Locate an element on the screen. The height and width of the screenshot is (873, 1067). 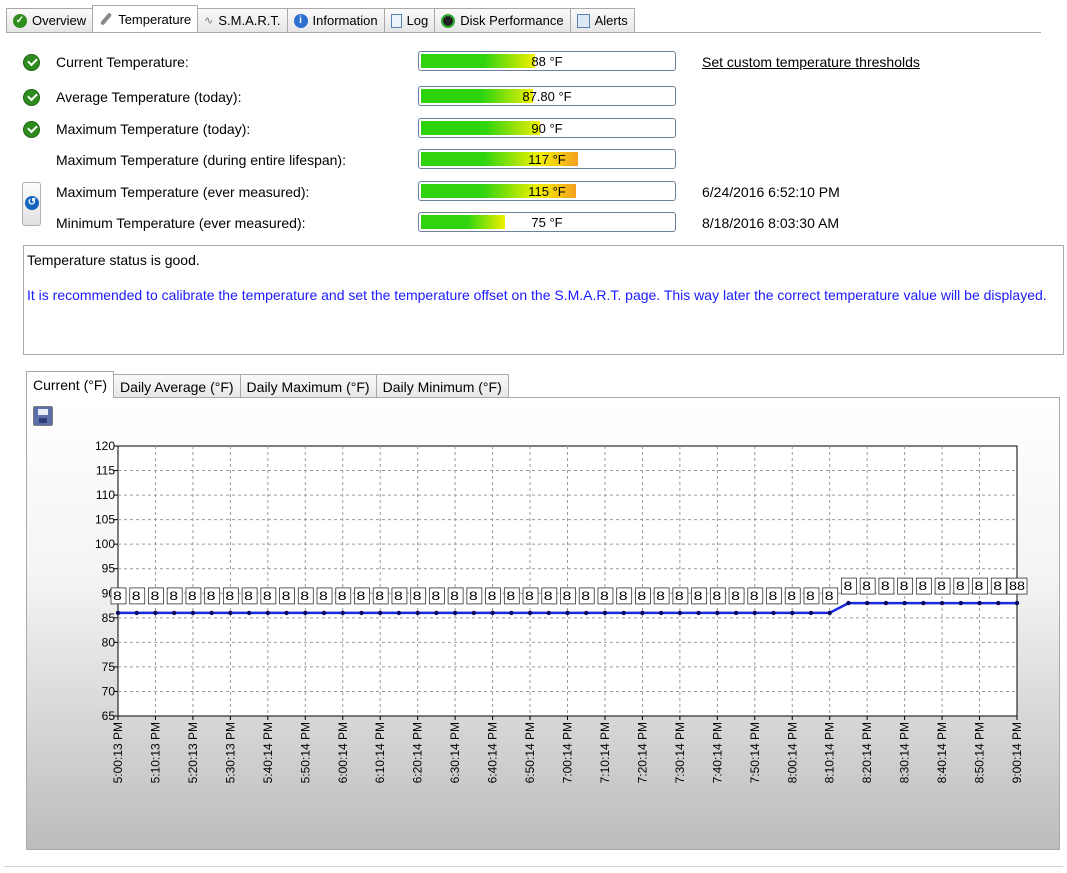
set-thresholds-link: Set custom temperature thresholds is located at coordinates (811, 62).